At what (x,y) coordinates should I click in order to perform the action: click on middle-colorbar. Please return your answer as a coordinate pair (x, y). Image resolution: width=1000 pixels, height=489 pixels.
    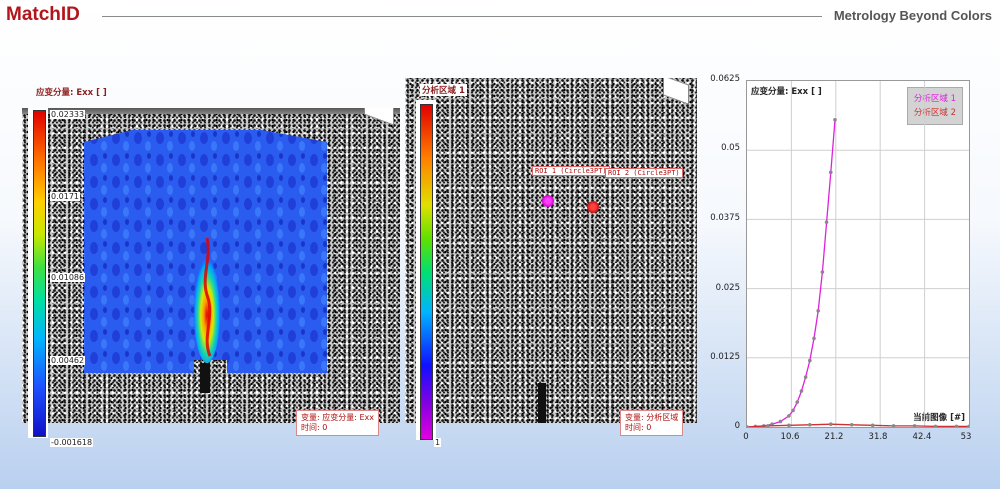
    Looking at the image, I should click on (426, 272).